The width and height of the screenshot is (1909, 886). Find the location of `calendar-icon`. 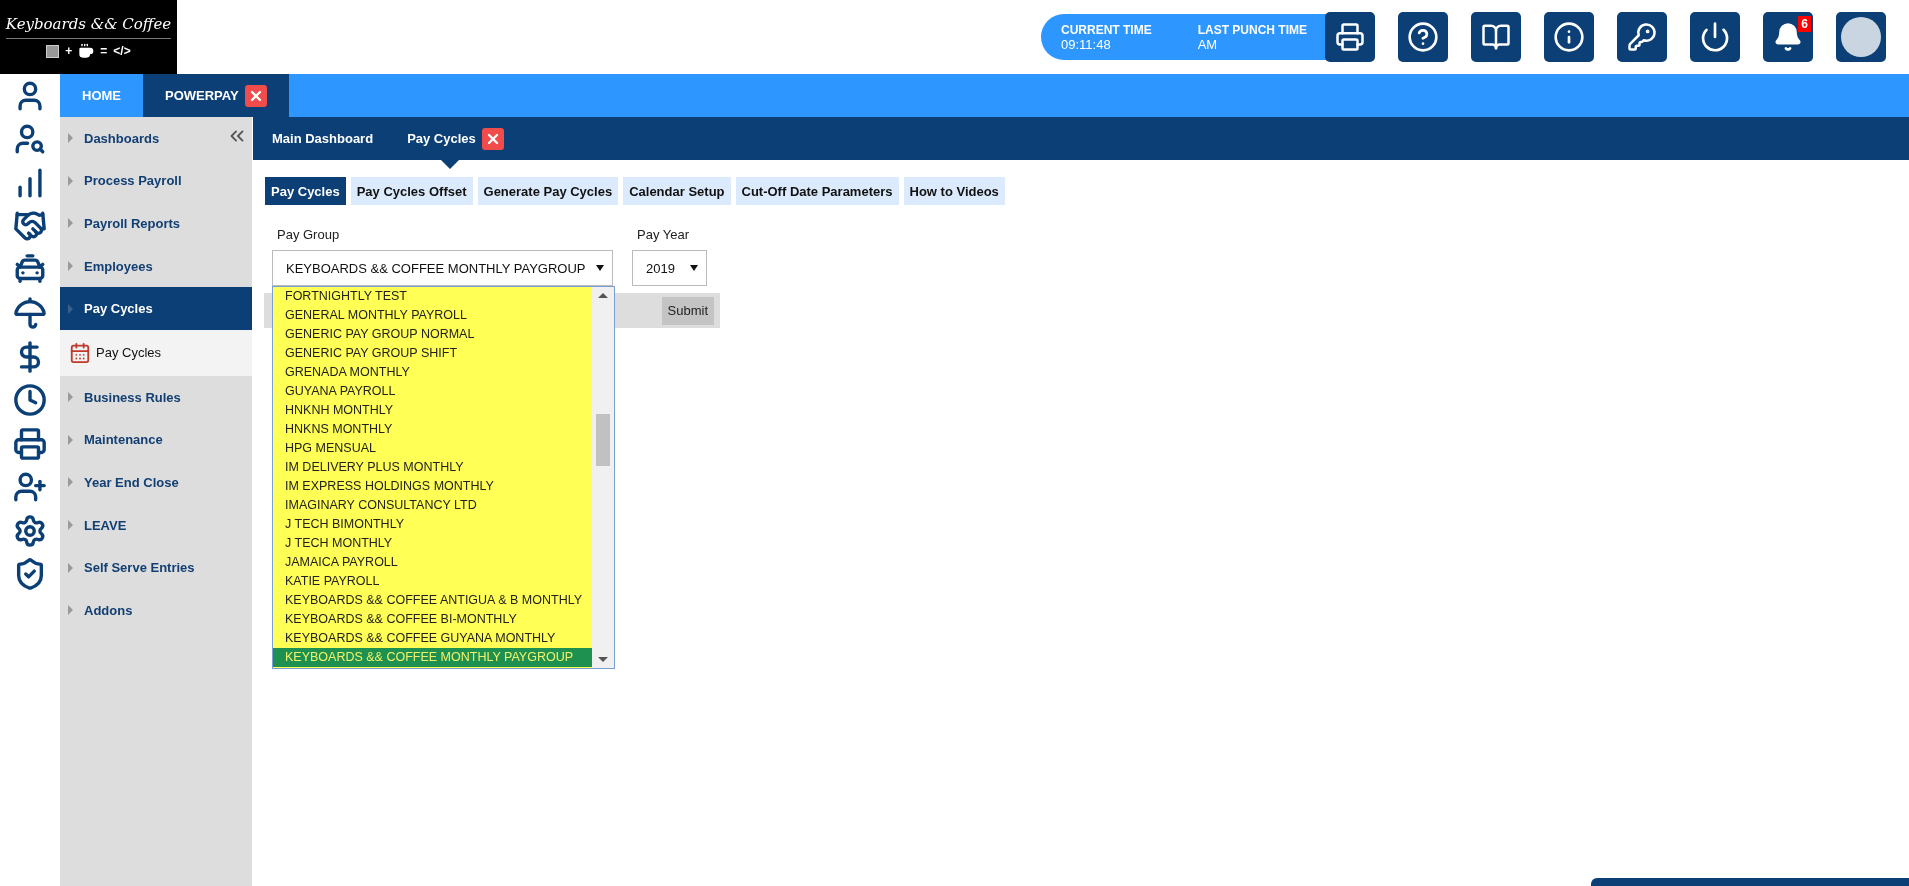

calendar-icon is located at coordinates (80, 352).